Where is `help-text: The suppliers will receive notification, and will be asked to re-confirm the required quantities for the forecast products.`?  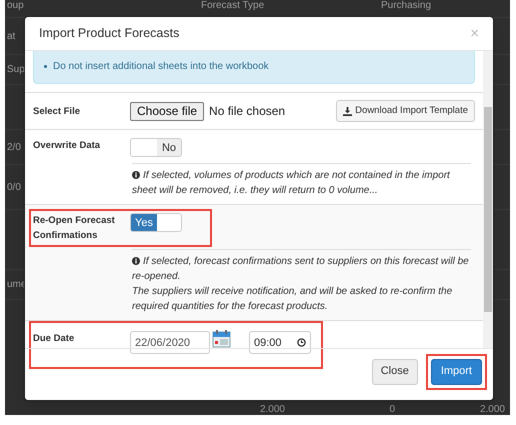 help-text: The suppliers will receive notification, and will be asked to re-confirm the required quantities for the forecast products. is located at coordinates (293, 299).